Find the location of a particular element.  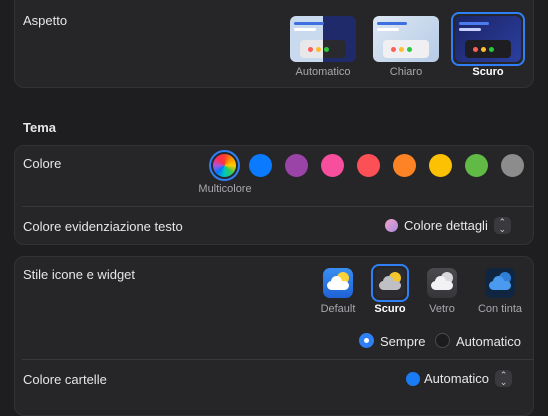

accent-color-label: Colore is located at coordinates (42, 163).